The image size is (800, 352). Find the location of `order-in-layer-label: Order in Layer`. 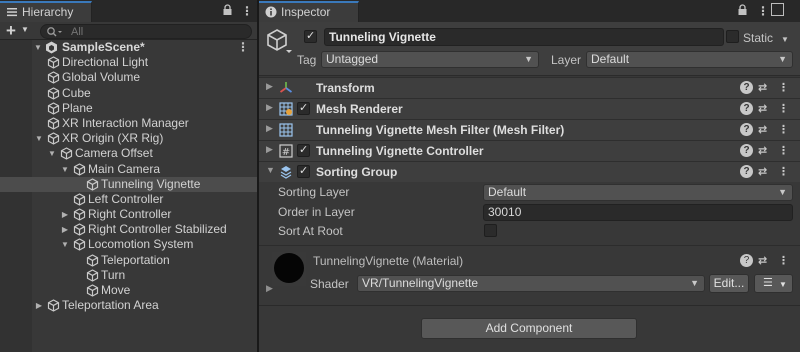

order-in-layer-label: Order in Layer is located at coordinates (316, 212).